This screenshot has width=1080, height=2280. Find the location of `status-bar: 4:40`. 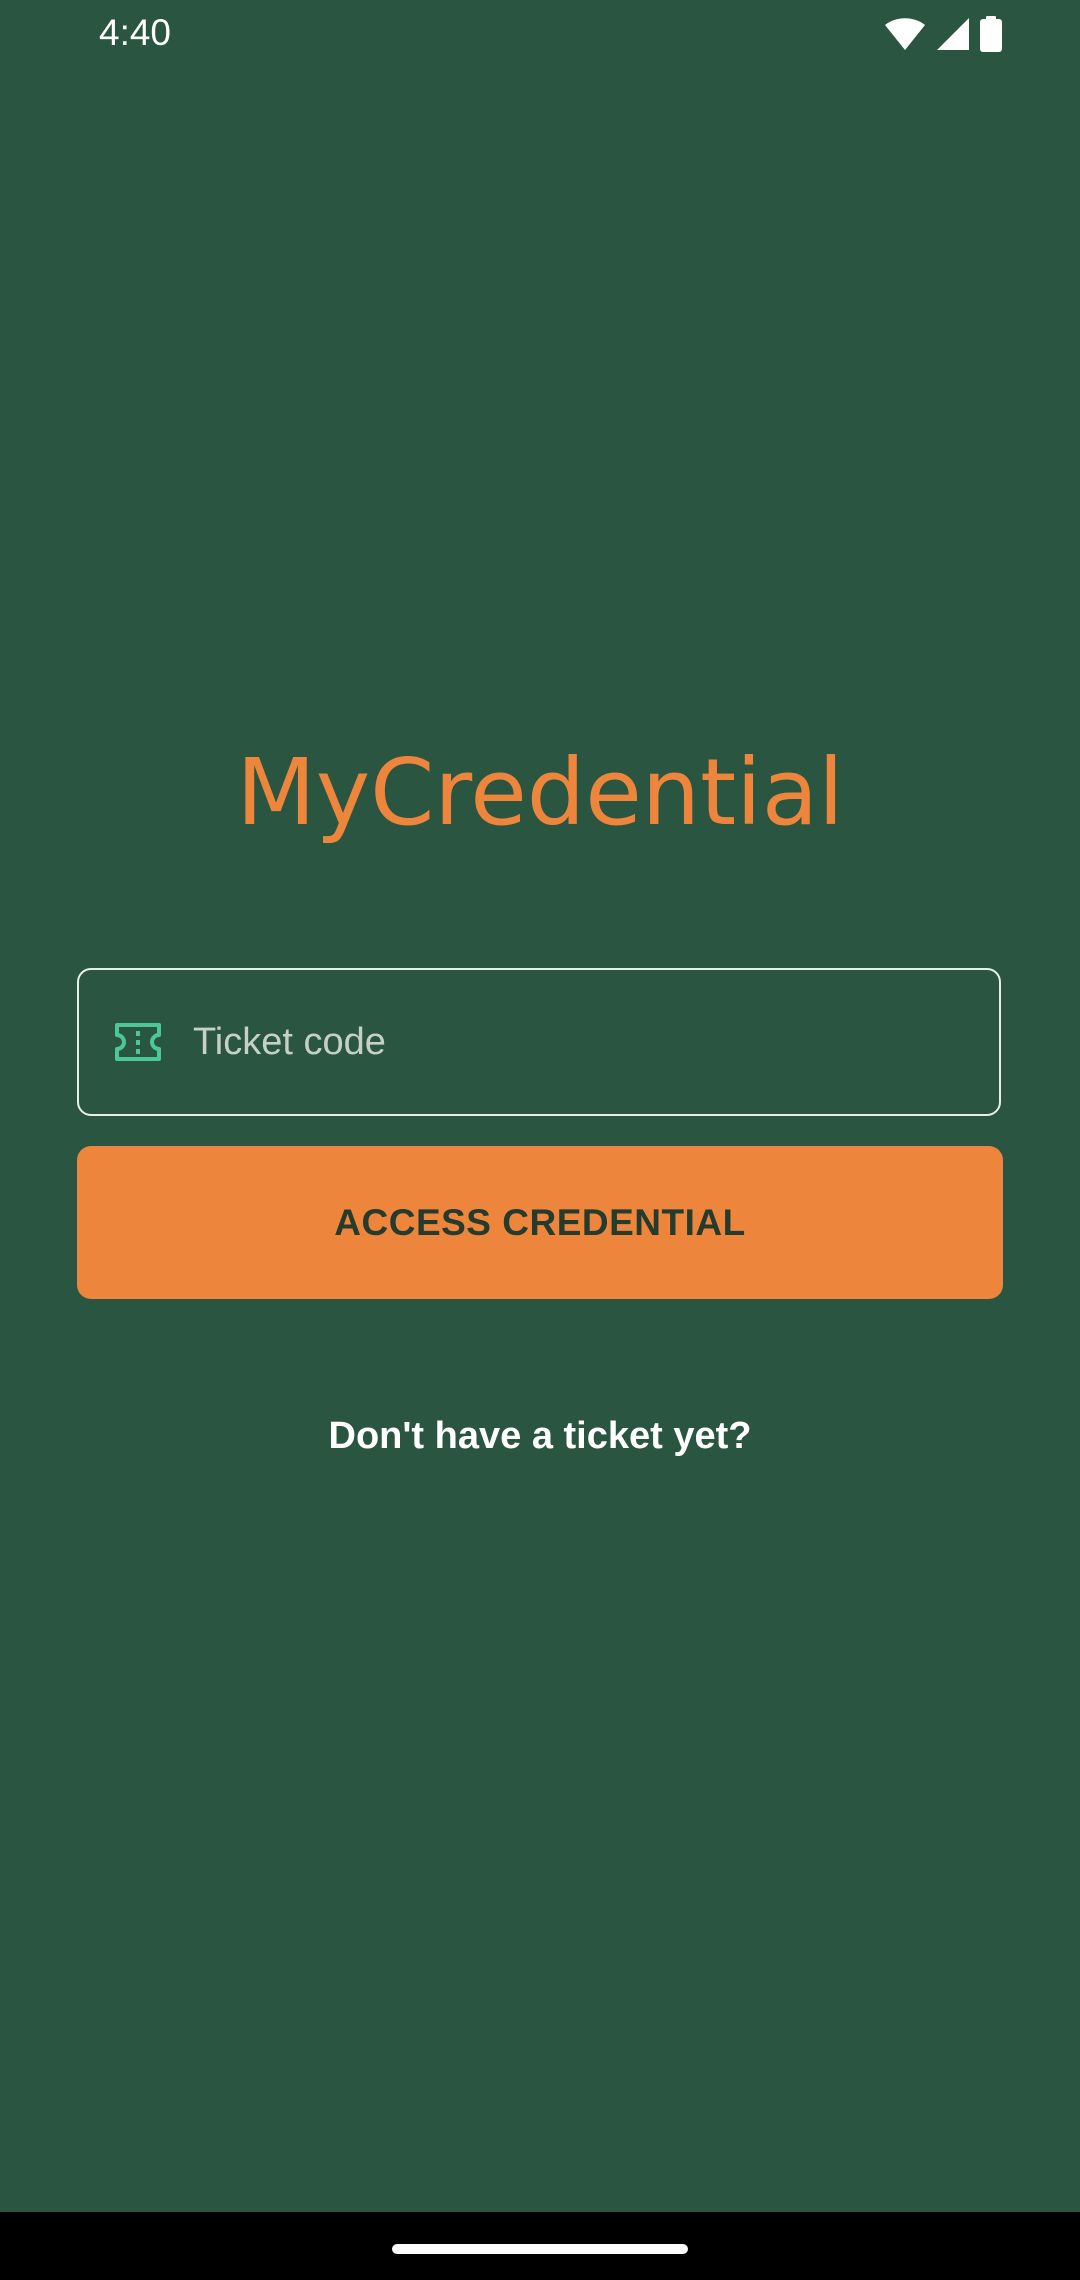

status-bar: 4:40 is located at coordinates (540, 33).